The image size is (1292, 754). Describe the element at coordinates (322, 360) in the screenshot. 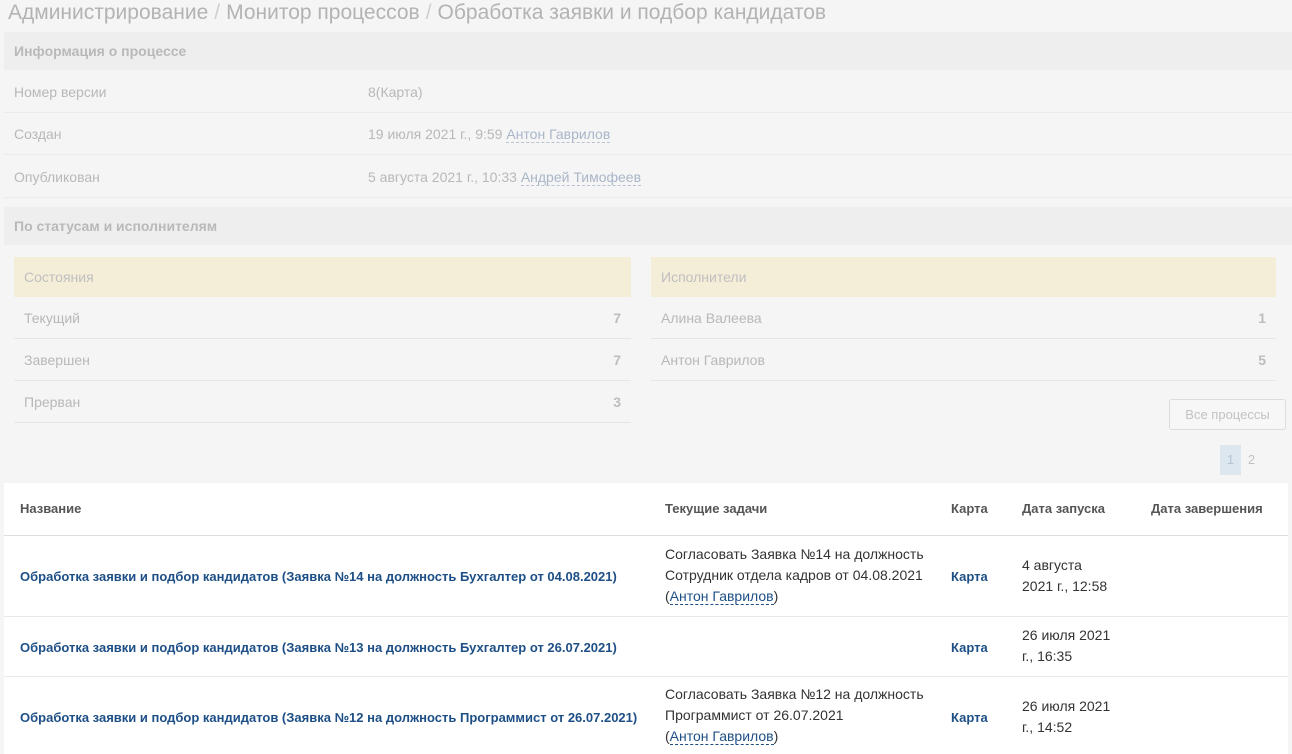

I see `state-row-completed: Завершен 7` at that location.